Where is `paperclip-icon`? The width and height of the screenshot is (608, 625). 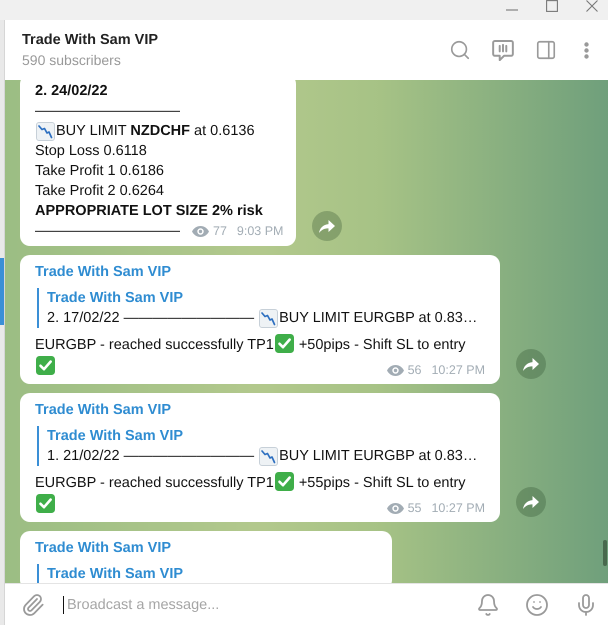
paperclip-icon is located at coordinates (33, 604).